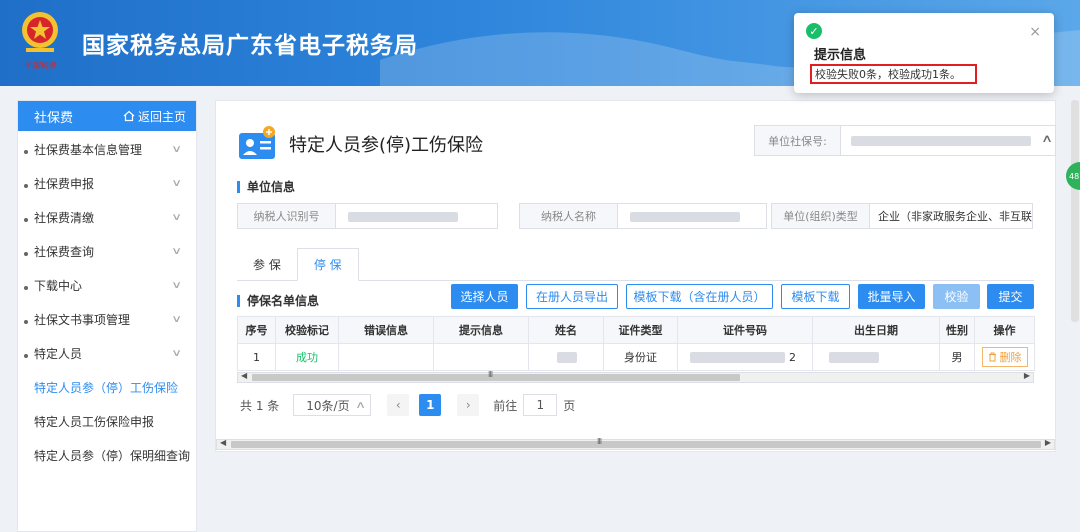 This screenshot has width=1080, height=532. I want to click on svg-text: 中国税务, so click(40, 65).